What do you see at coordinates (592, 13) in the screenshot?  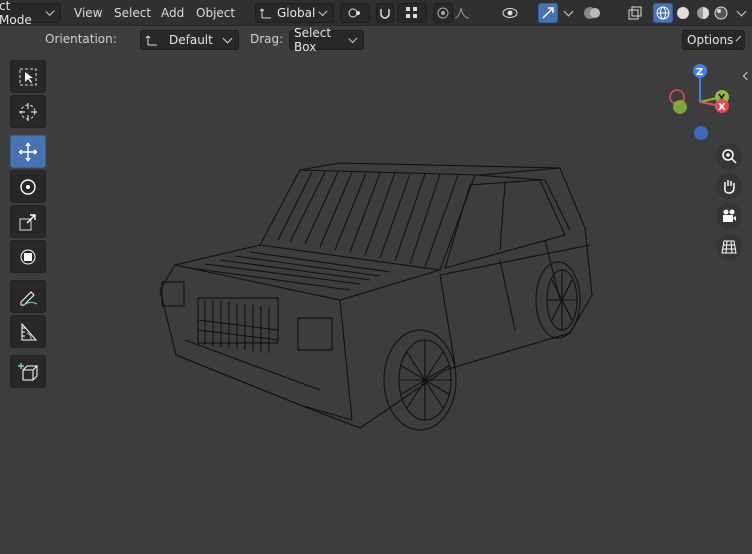 I see `overlay-circles-icon` at bounding box center [592, 13].